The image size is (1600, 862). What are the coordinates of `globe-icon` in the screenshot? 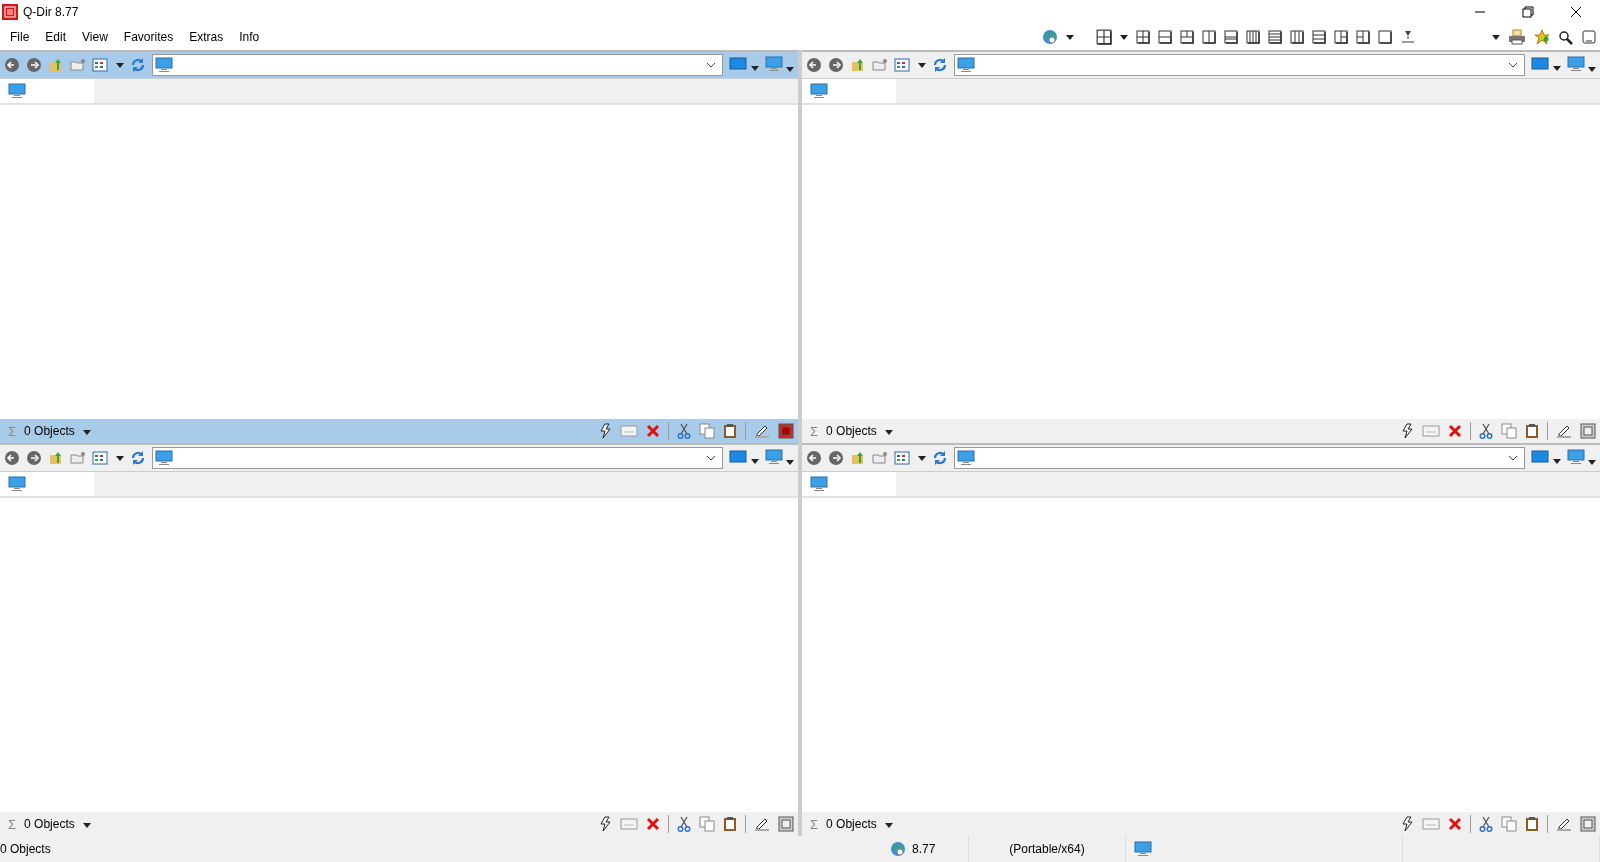 It's located at (1050, 37).